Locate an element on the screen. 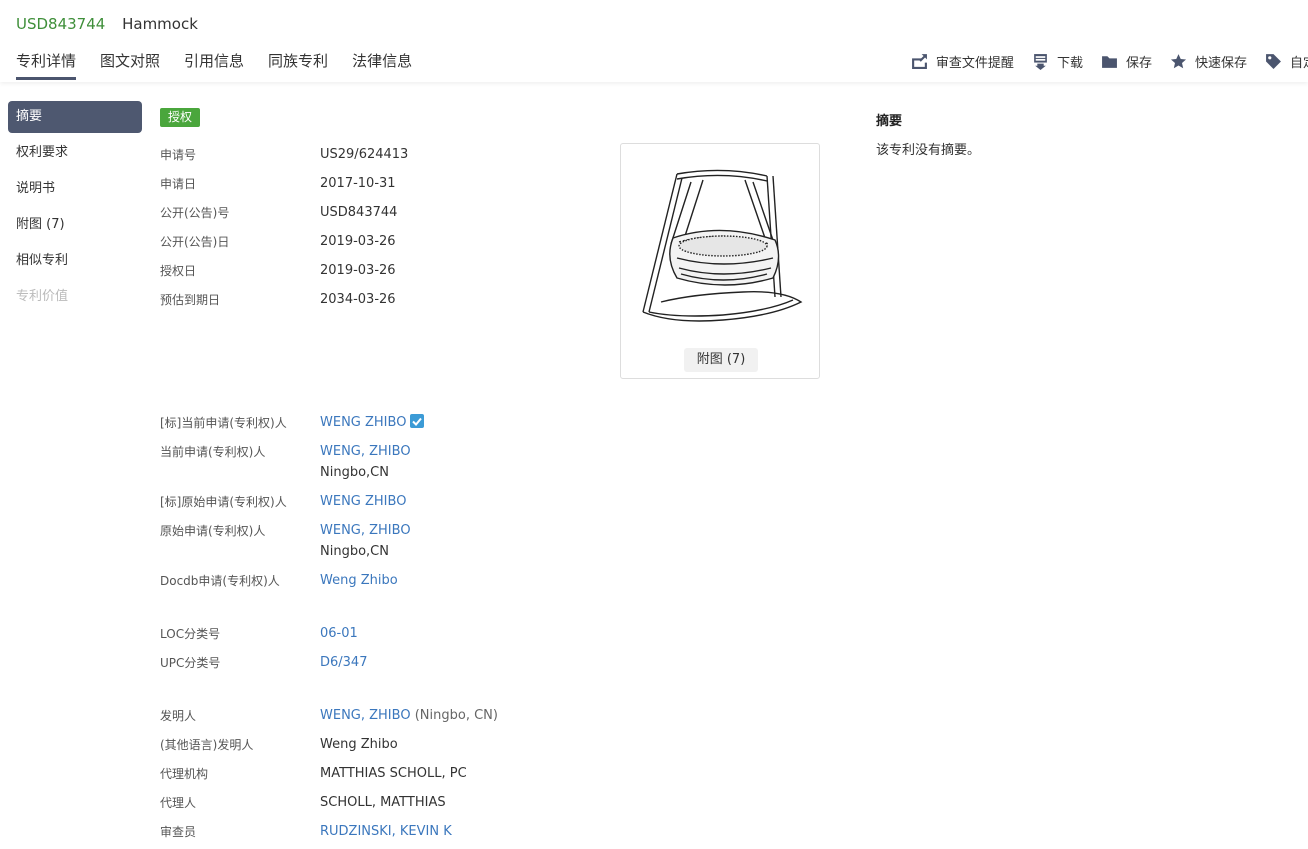 Image resolution: width=1308 pixels, height=849 pixels. figures-button: 附图 (7) is located at coordinates (721, 360).